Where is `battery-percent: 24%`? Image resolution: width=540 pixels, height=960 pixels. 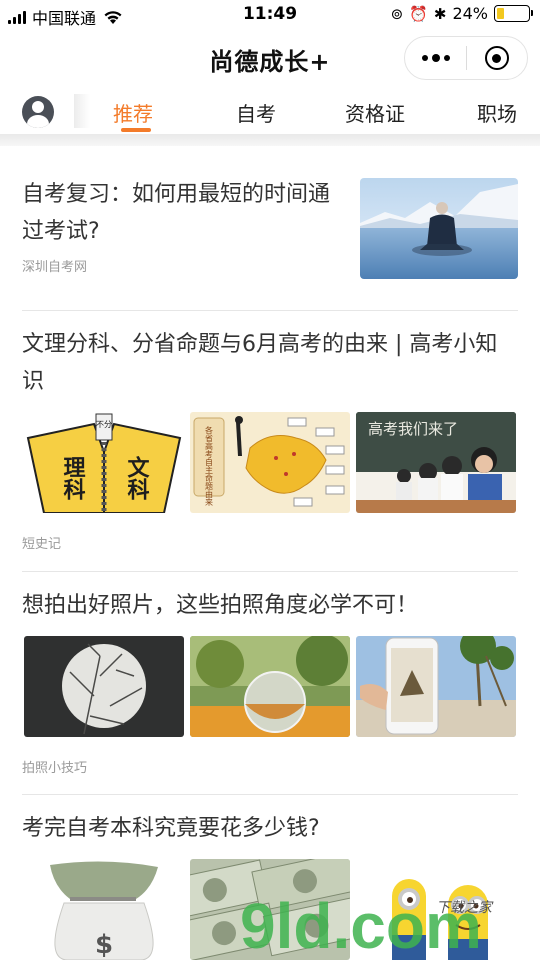 battery-percent: 24% is located at coordinates (470, 13).